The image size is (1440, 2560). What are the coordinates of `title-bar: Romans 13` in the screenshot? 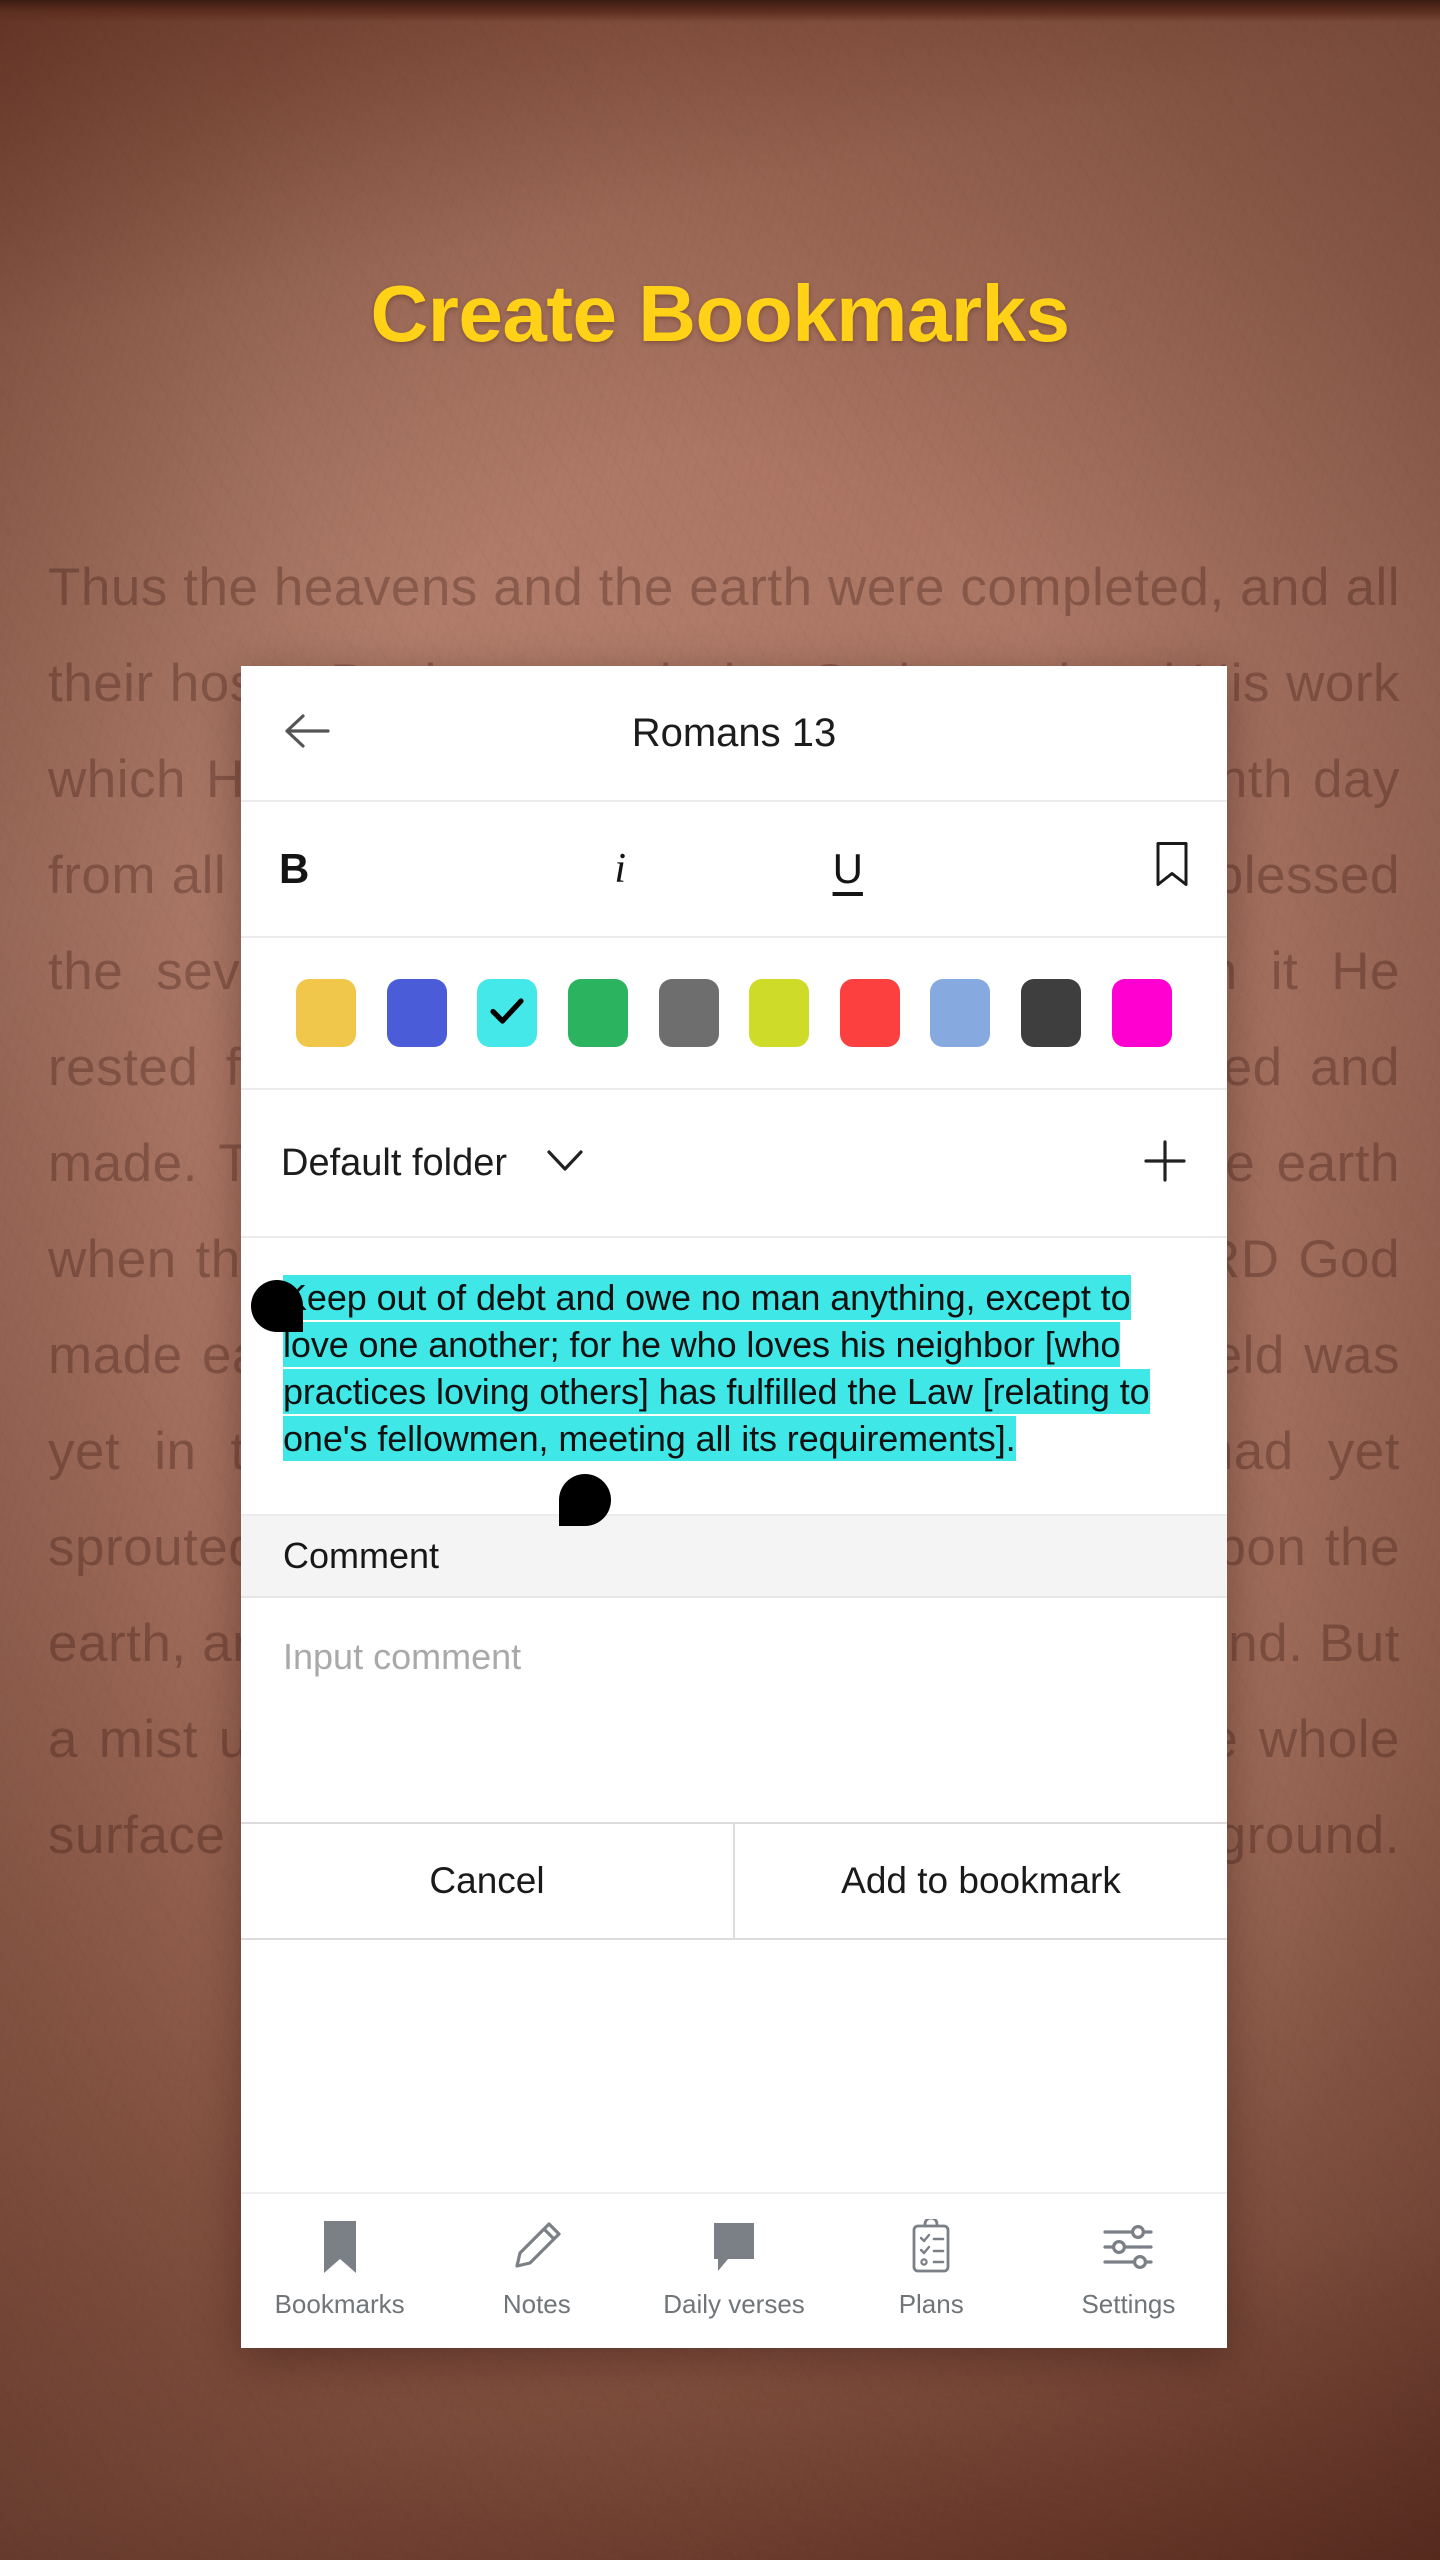 It's located at (734, 733).